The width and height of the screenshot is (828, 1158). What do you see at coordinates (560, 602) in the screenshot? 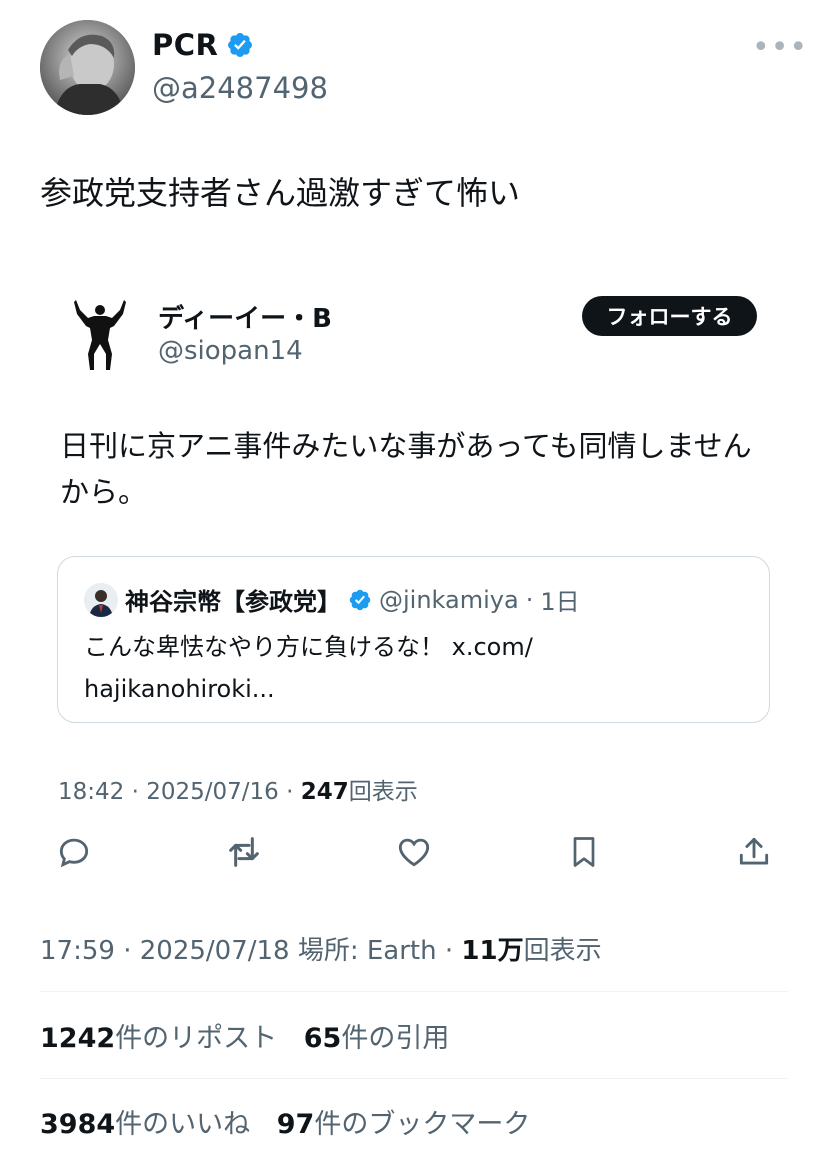
I see `nested-quote-age: 1日` at bounding box center [560, 602].